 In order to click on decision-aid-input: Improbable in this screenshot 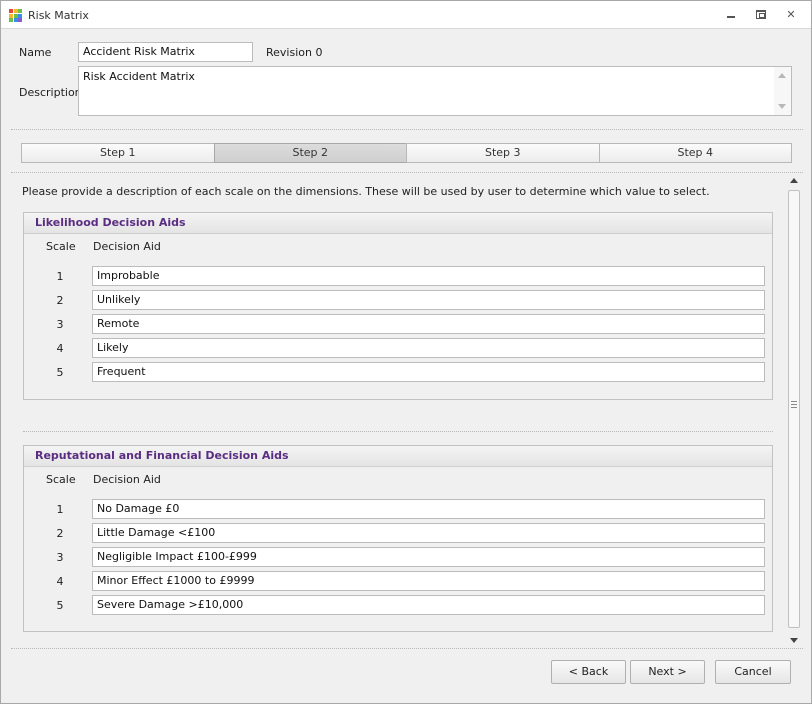, I will do `click(428, 276)`.